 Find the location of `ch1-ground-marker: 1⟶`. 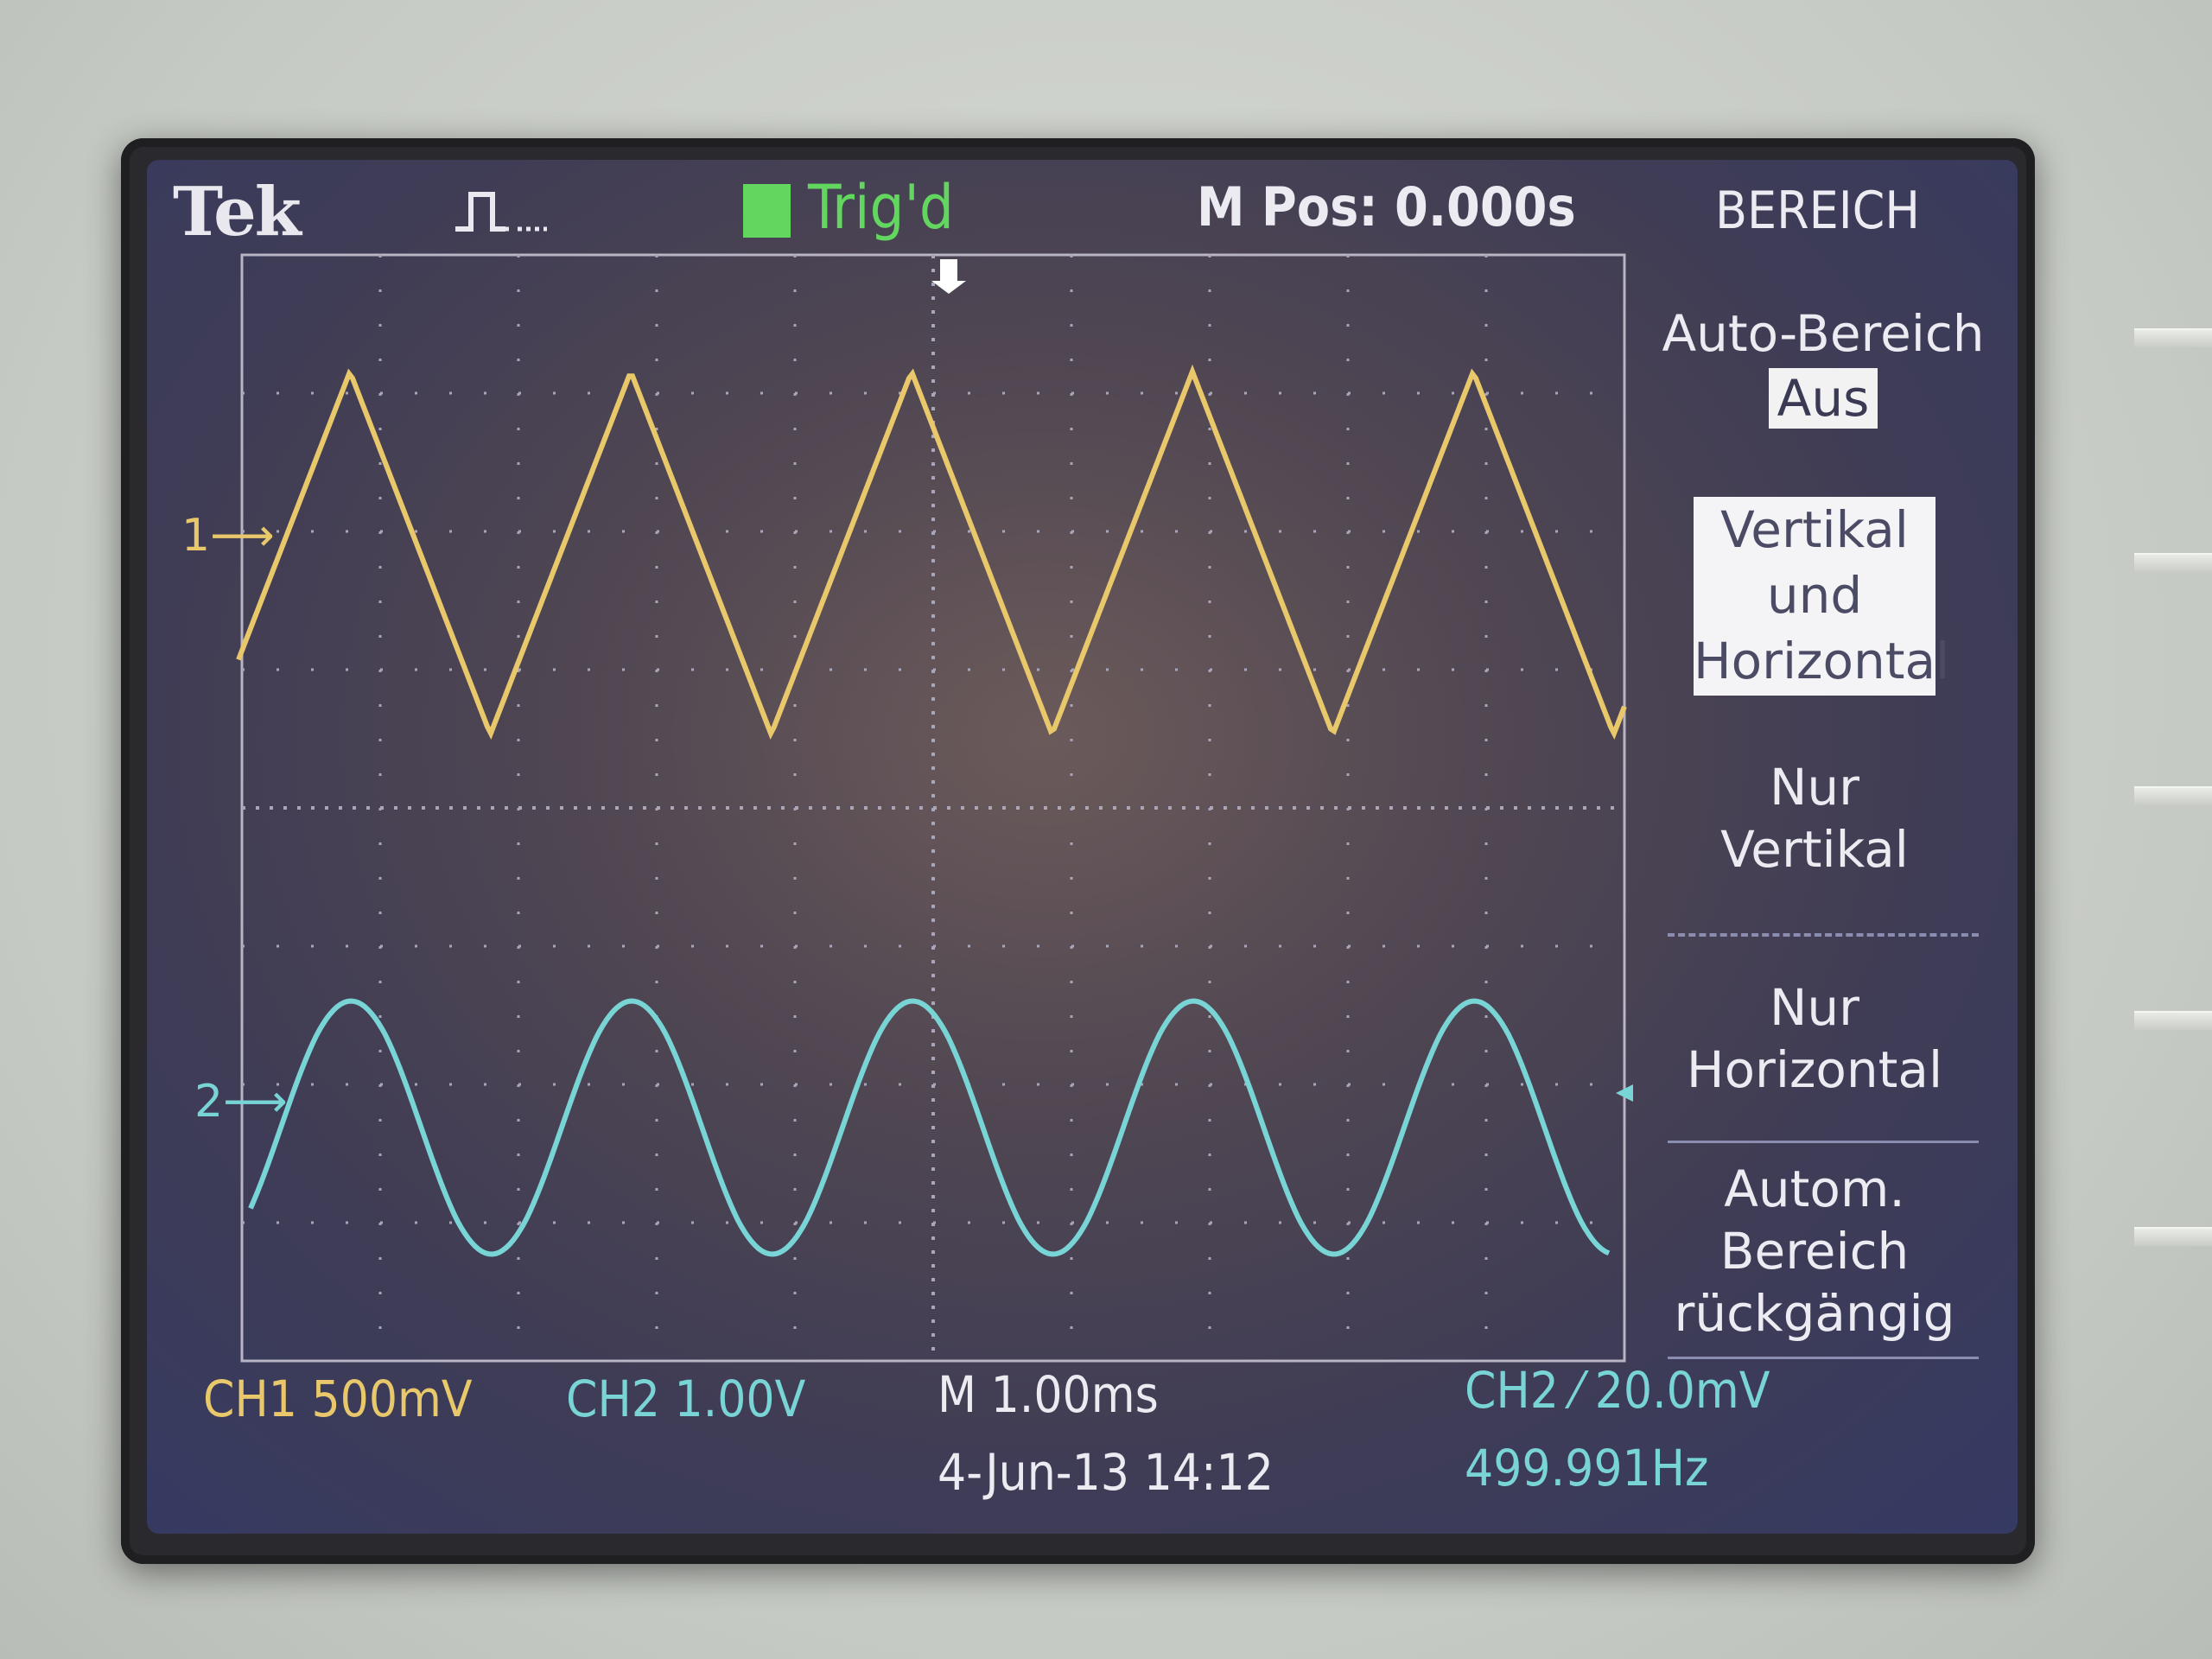

ch1-ground-marker: 1⟶ is located at coordinates (228, 536).